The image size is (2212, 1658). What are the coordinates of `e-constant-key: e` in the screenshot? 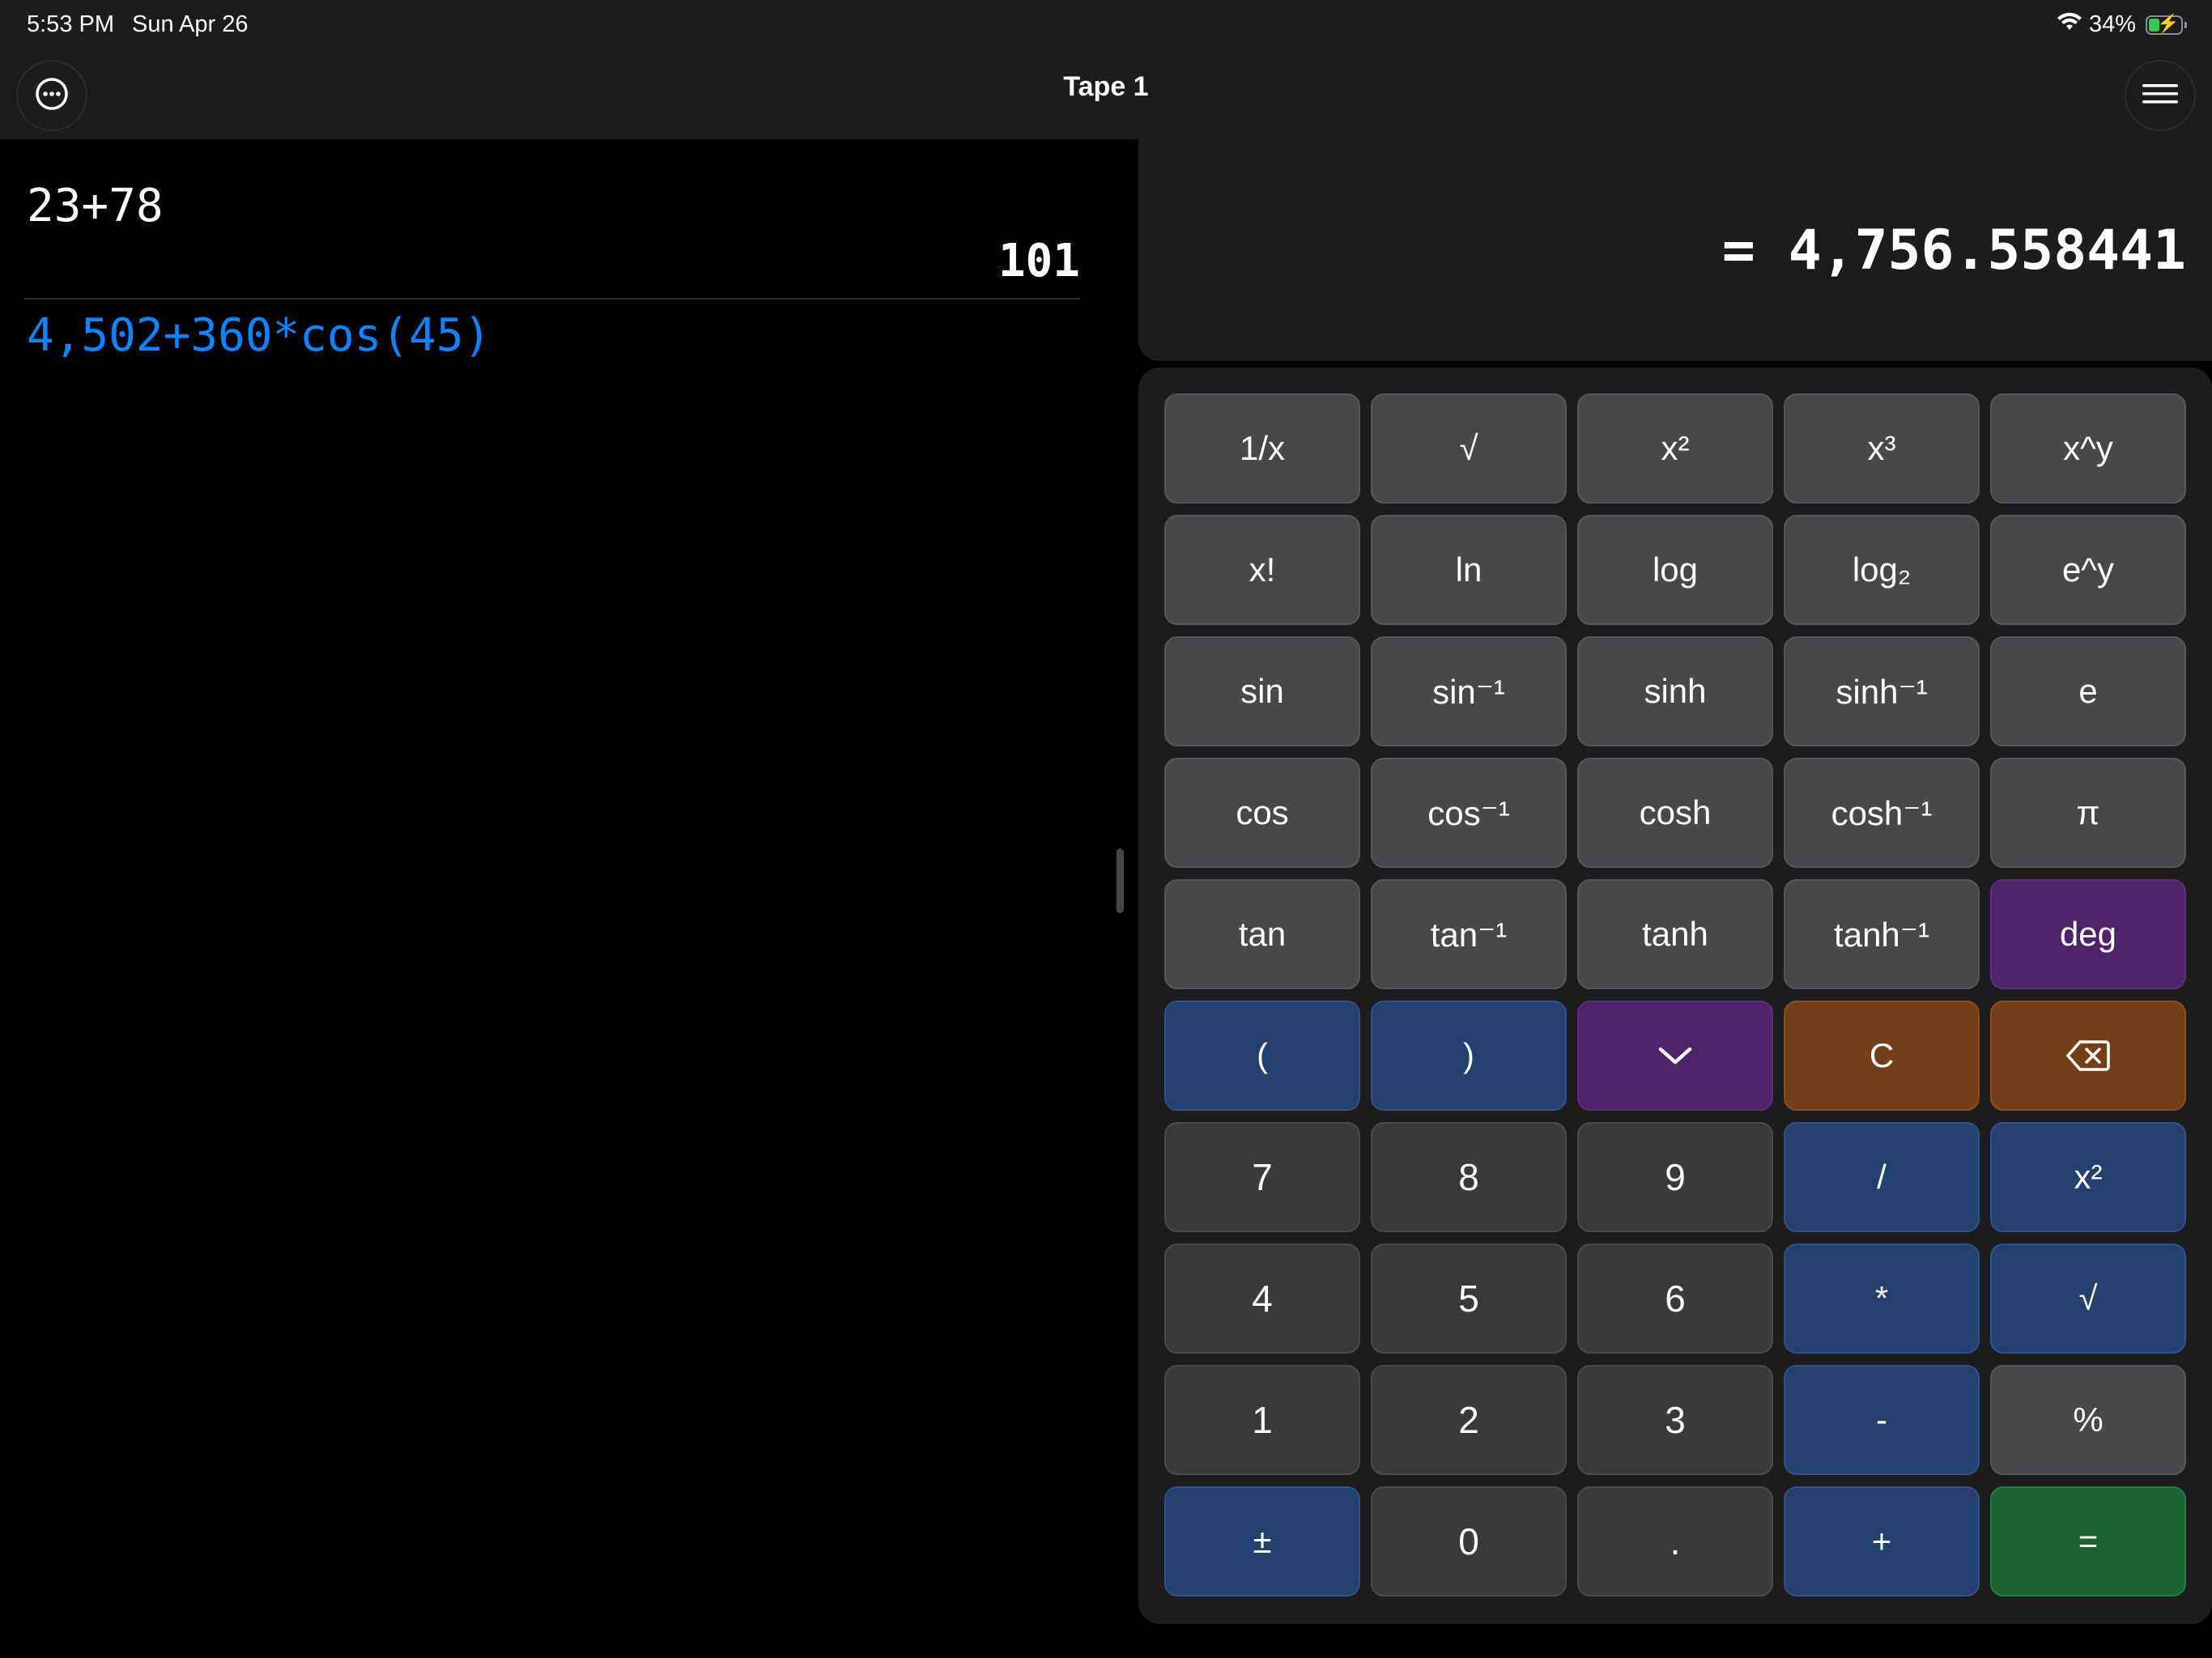 It's located at (2088, 691).